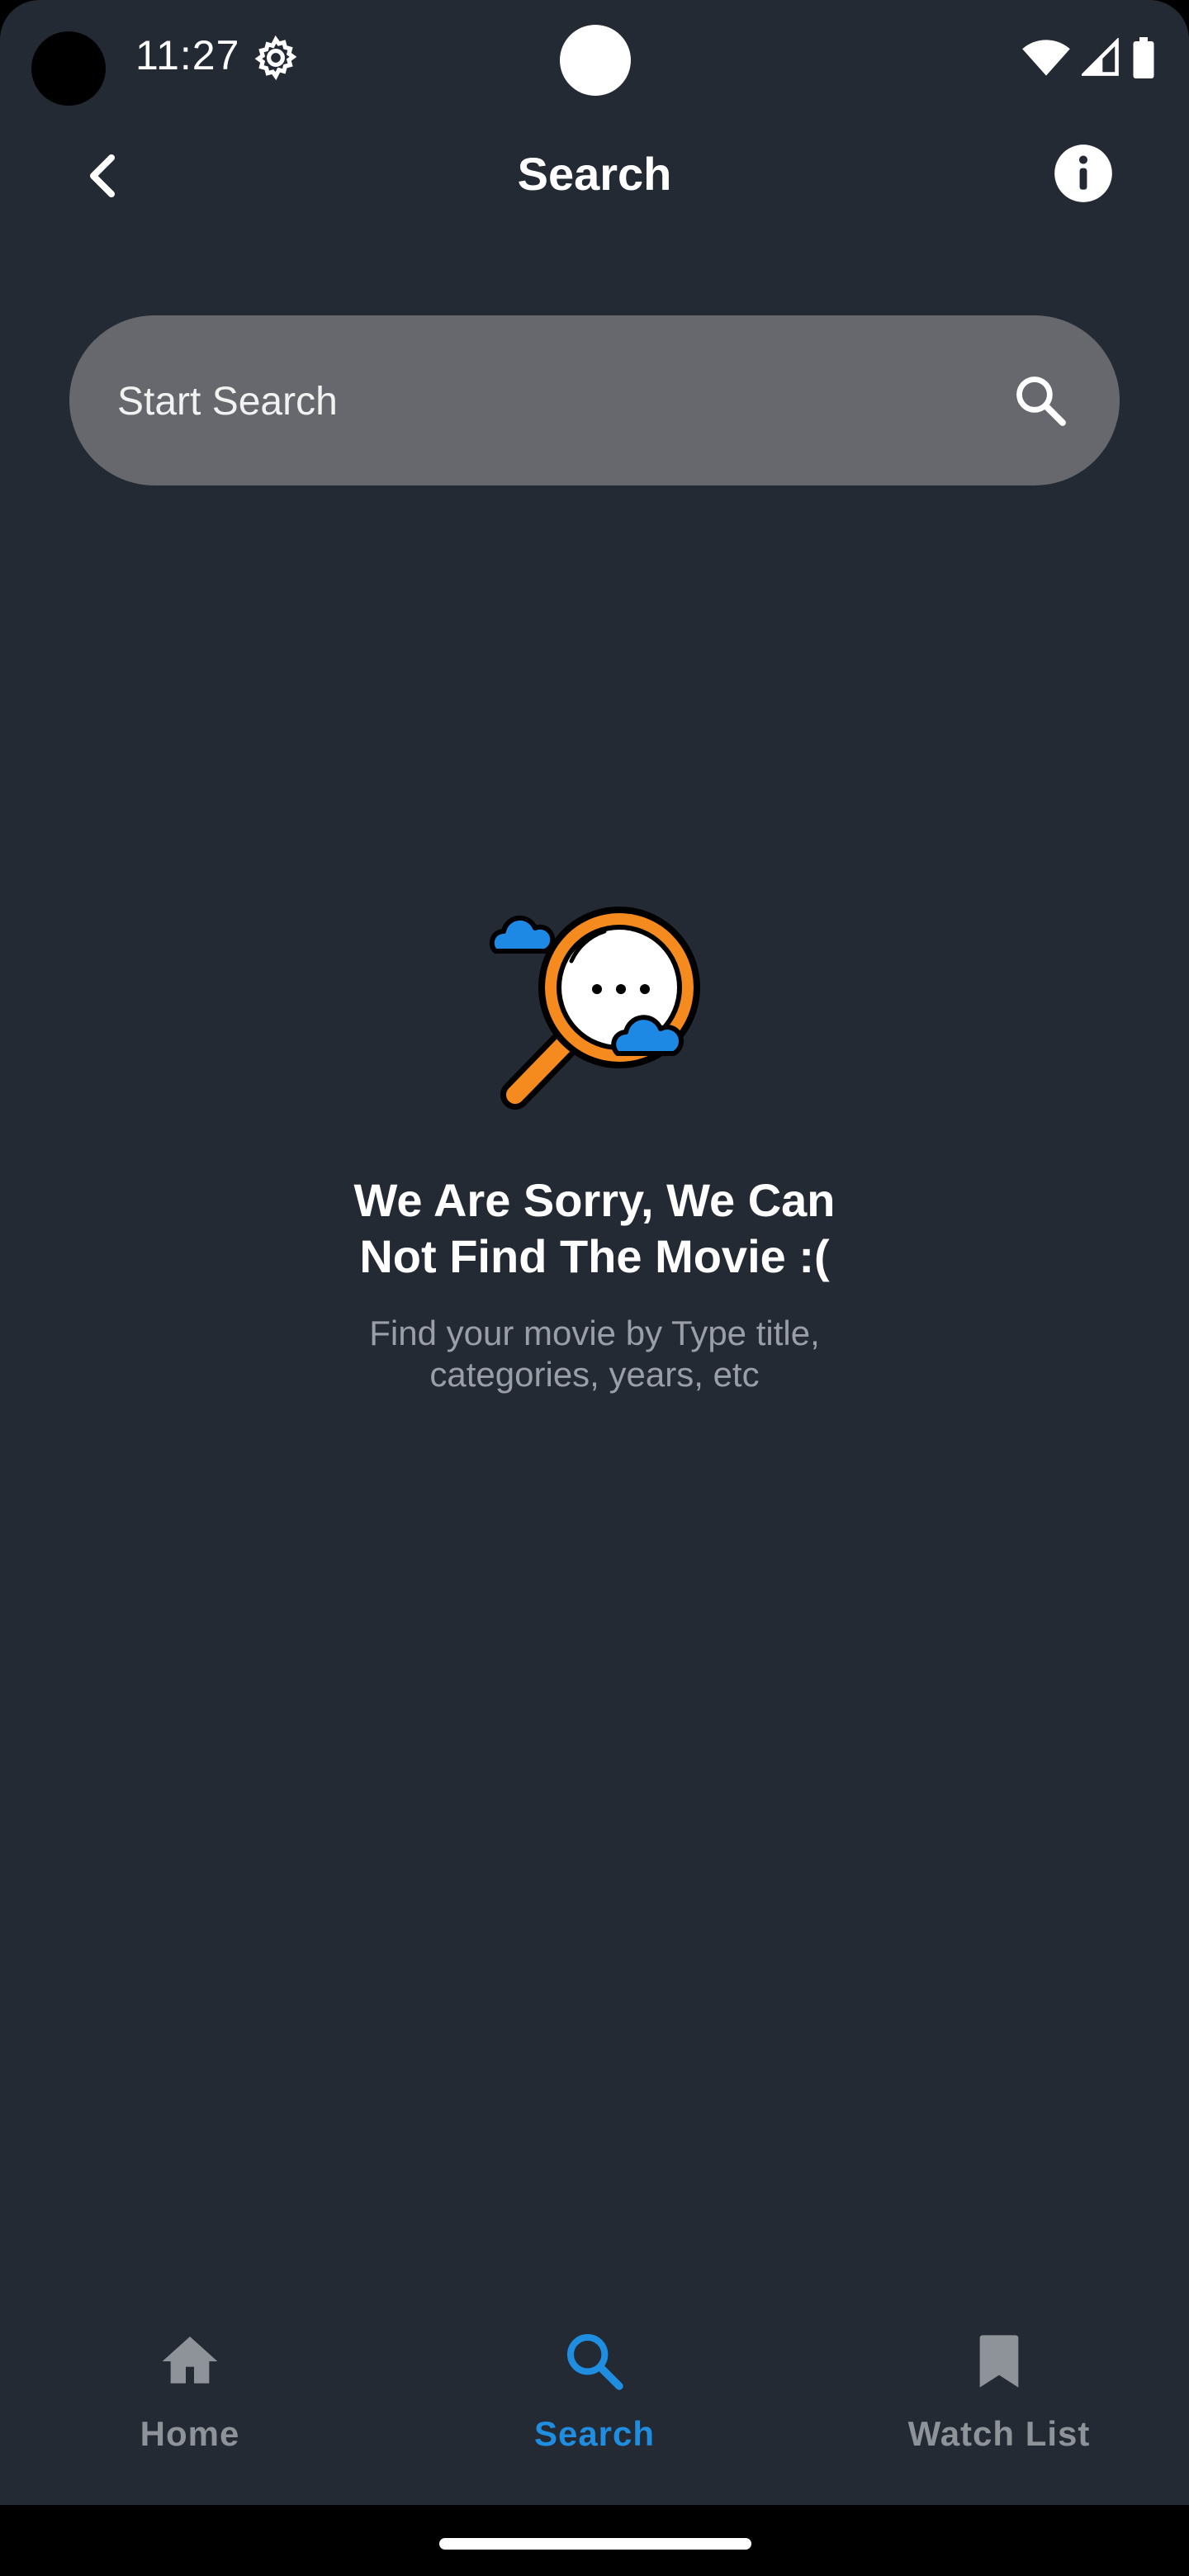  I want to click on empty-title-line-2: Not Find The Movie :(, so click(594, 1256).